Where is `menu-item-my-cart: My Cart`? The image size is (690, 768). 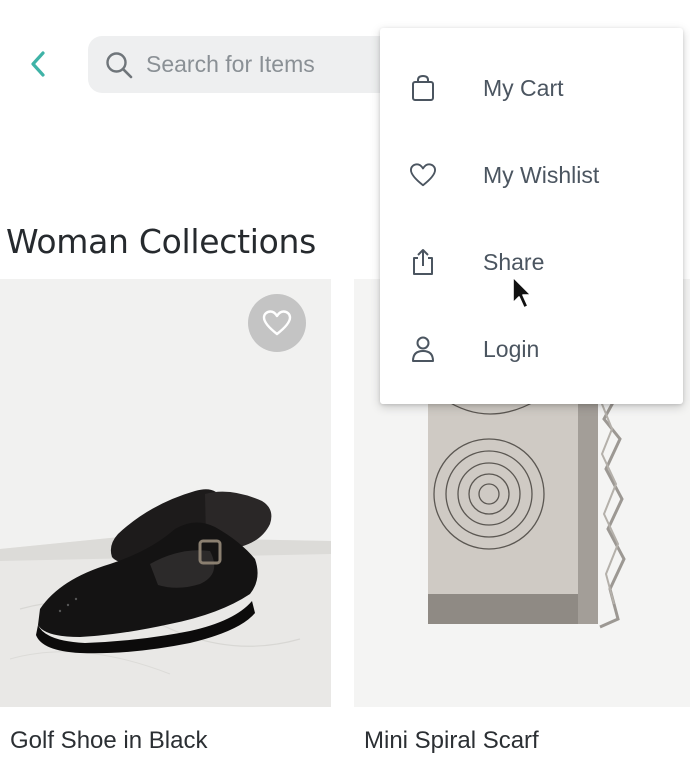 menu-item-my-cart: My Cart is located at coordinates (531, 88).